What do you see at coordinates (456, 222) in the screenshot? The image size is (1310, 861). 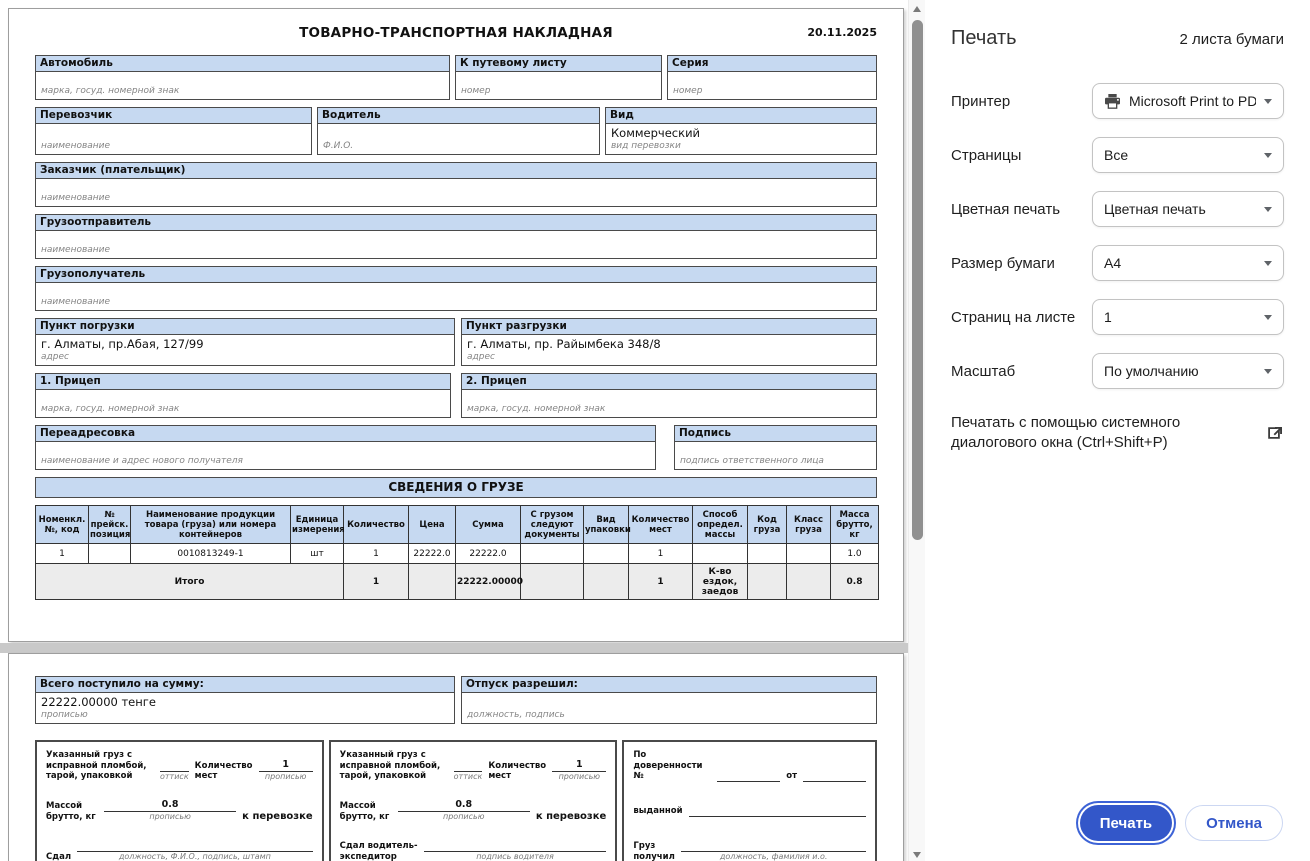 I see `field-label: Грузоотправитель` at bounding box center [456, 222].